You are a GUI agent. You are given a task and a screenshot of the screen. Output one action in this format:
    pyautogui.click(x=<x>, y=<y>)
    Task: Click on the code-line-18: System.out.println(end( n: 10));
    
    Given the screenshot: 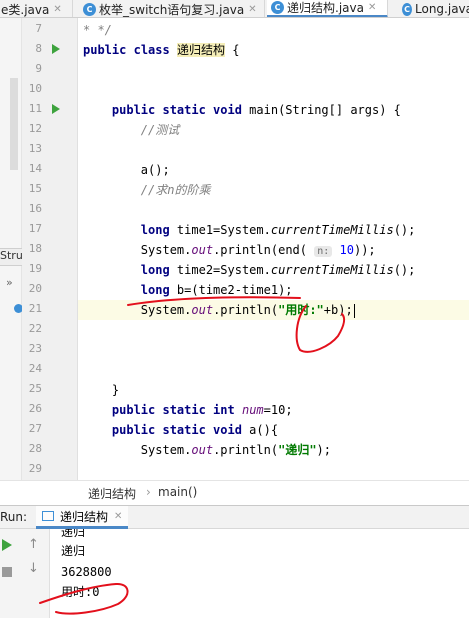 What is the action you would take?
    pyautogui.click(x=258, y=250)
    